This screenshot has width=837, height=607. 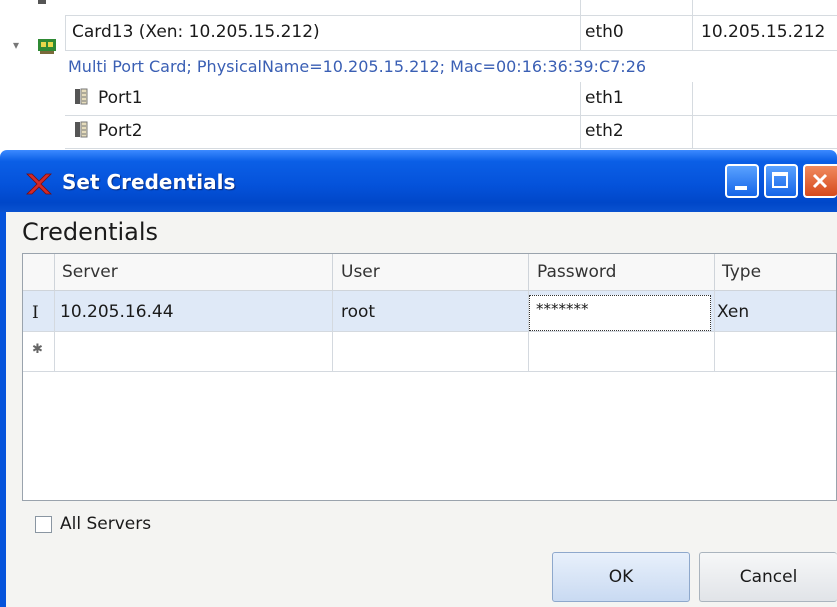 I want to click on row-header-corner, so click(x=39, y=272).